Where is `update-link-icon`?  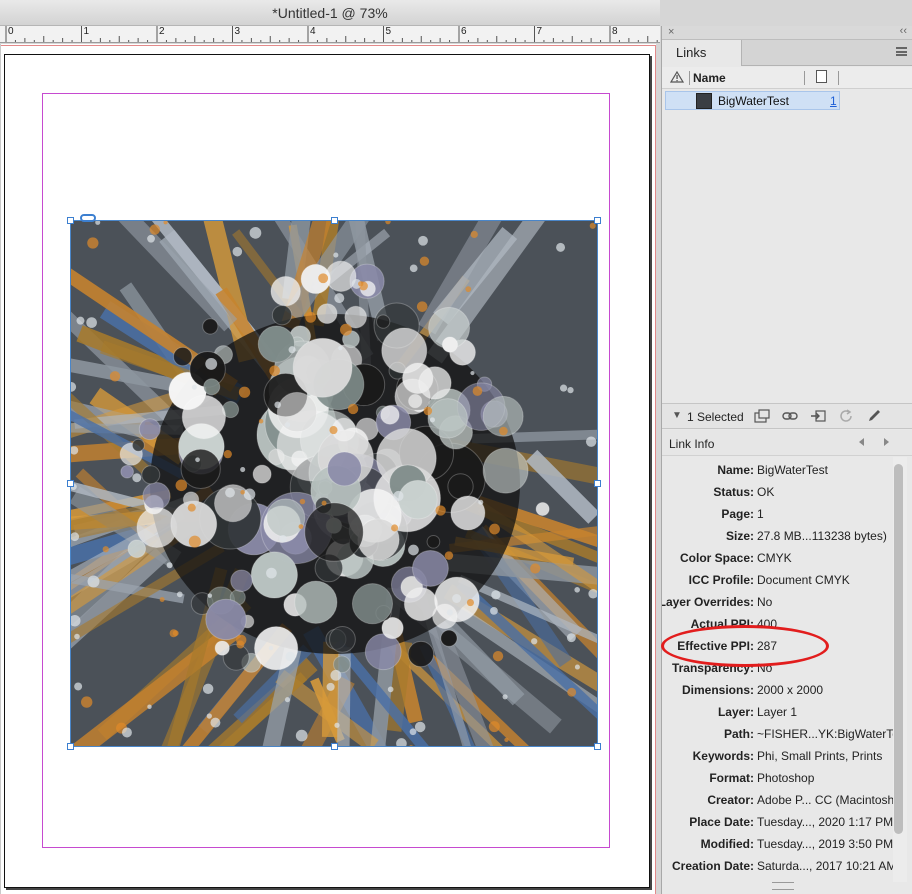 update-link-icon is located at coordinates (846, 416).